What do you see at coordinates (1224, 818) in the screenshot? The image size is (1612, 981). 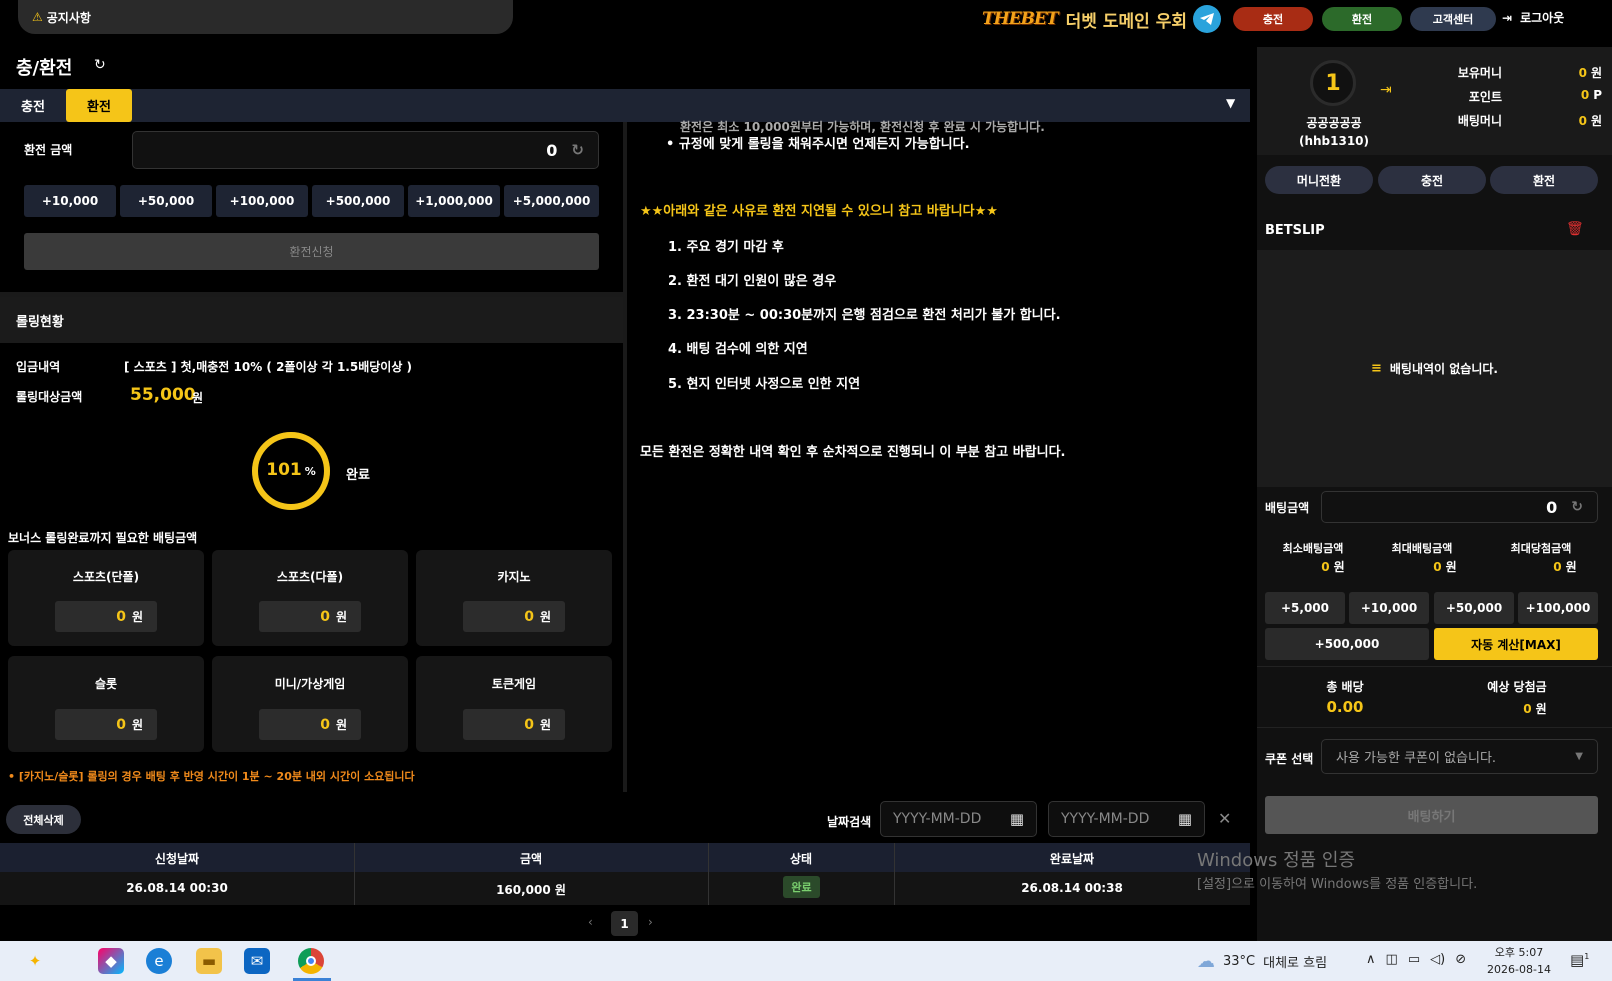 I see `close-icon: ✕` at bounding box center [1224, 818].